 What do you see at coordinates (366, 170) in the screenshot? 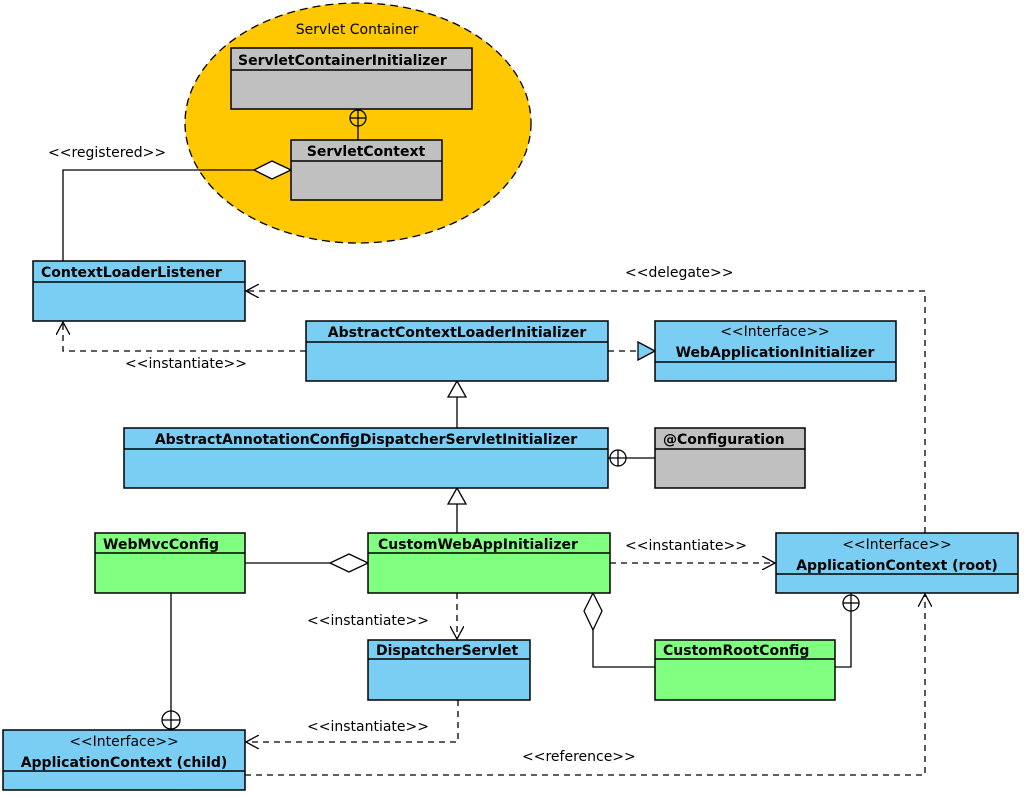
I see `class-servlet-context: ServletContext` at bounding box center [366, 170].